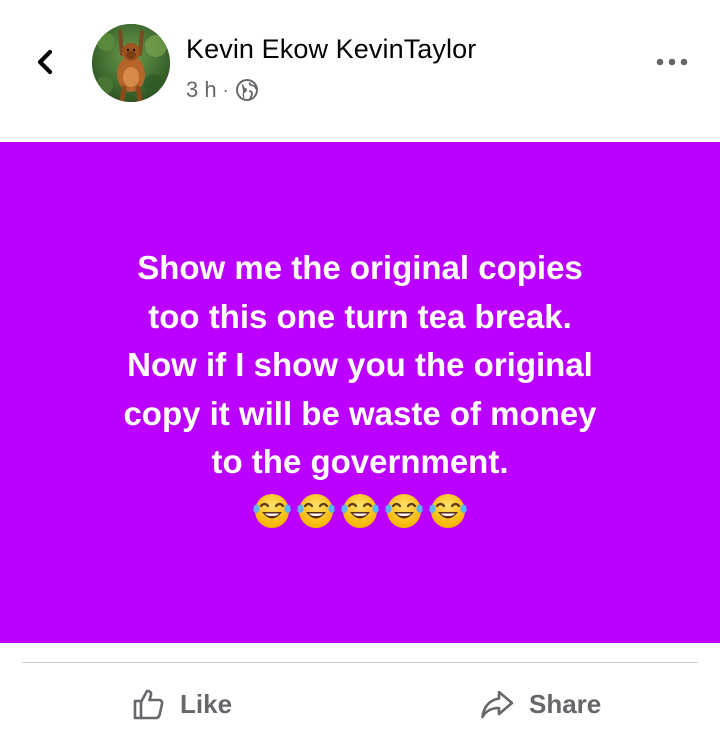 The height and width of the screenshot is (732, 720). Describe the element at coordinates (497, 704) in the screenshot. I see `share-arrow-icon` at that location.